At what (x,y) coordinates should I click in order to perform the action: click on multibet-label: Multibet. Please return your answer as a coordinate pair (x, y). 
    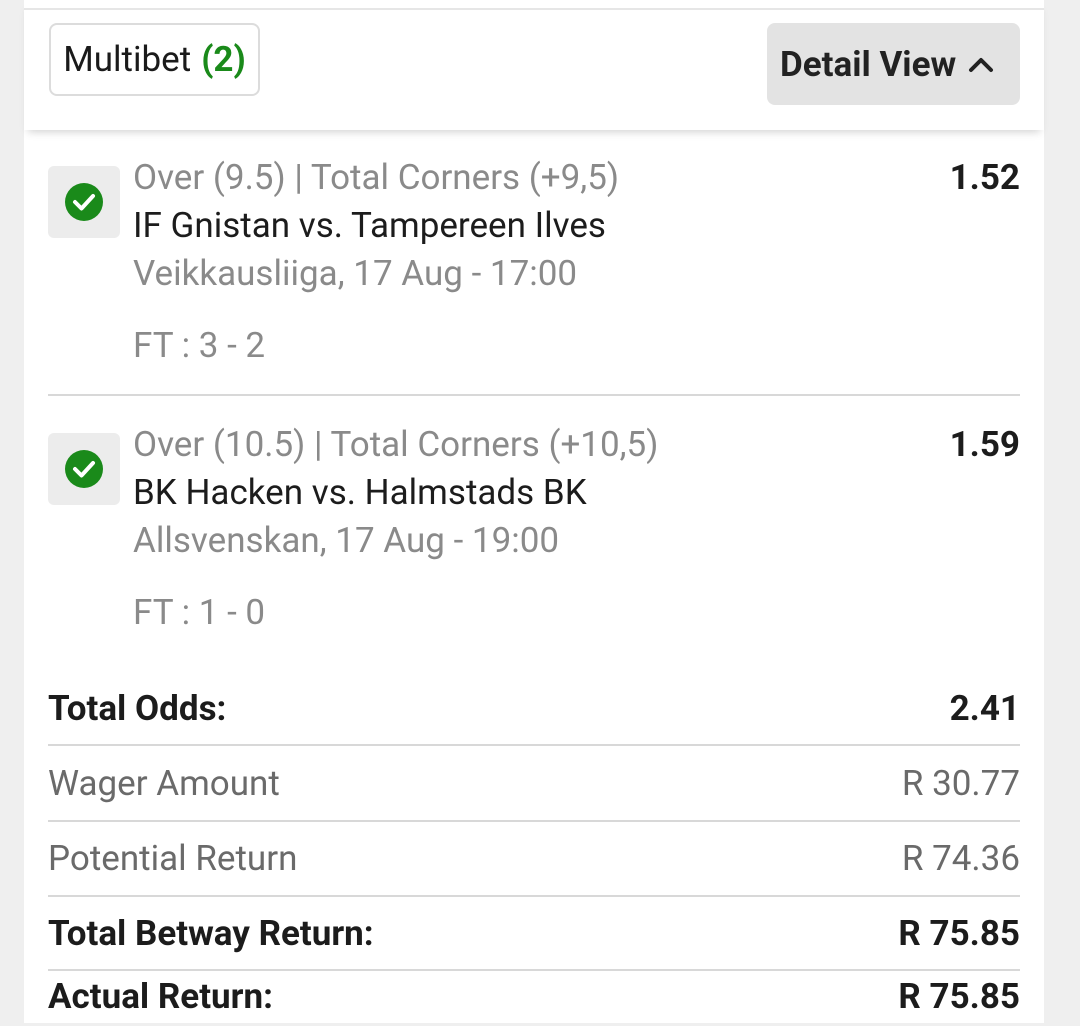
    Looking at the image, I should click on (127, 59).